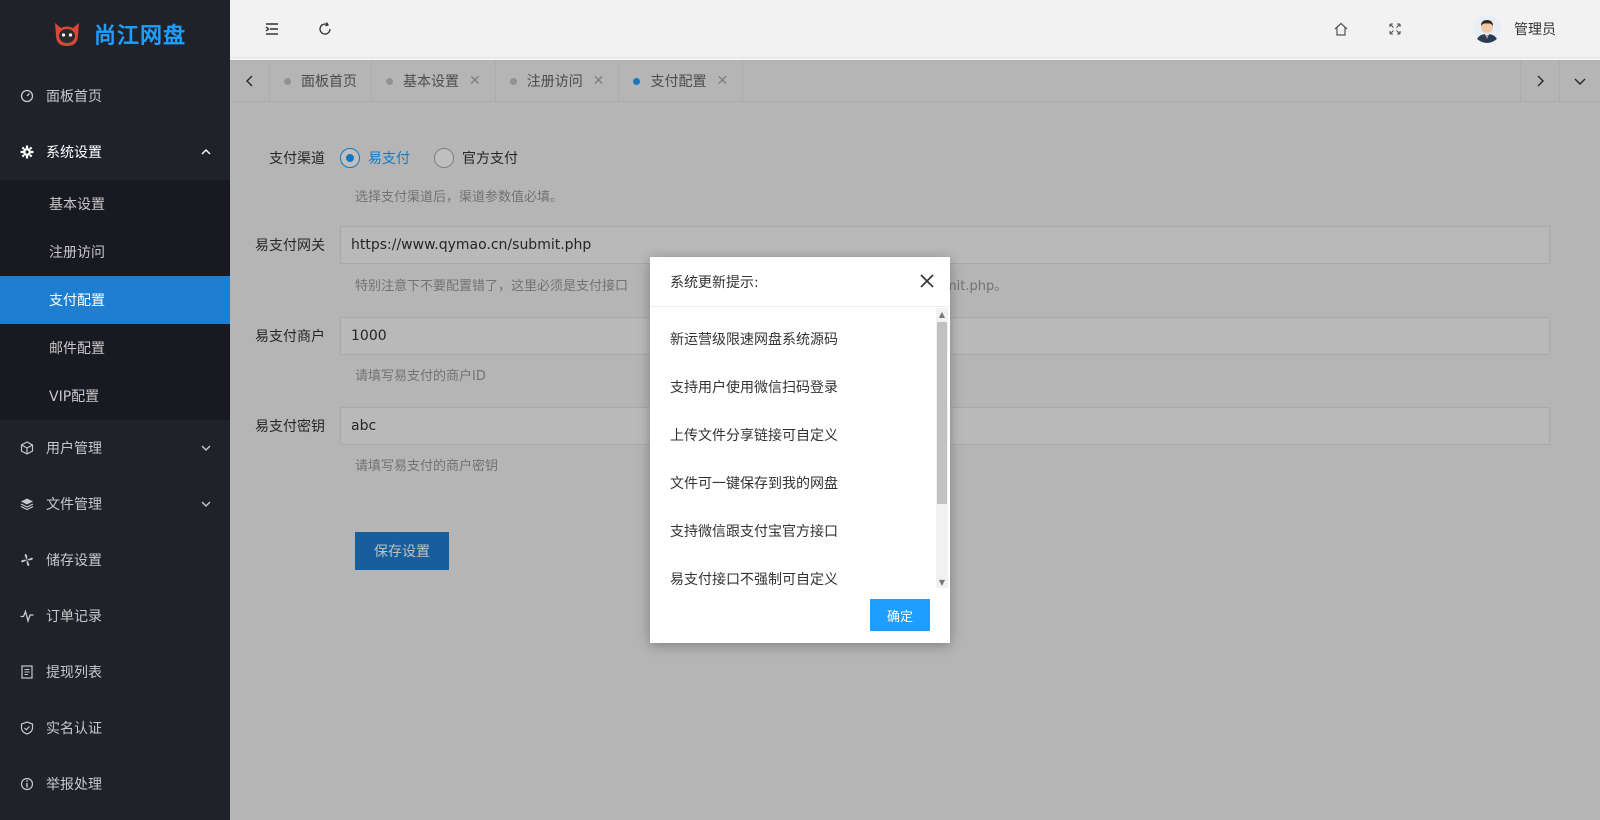 This screenshot has width=1600, height=820. Describe the element at coordinates (754, 580) in the screenshot. I see `list-item: 易支付接口不强制可自定义` at that location.